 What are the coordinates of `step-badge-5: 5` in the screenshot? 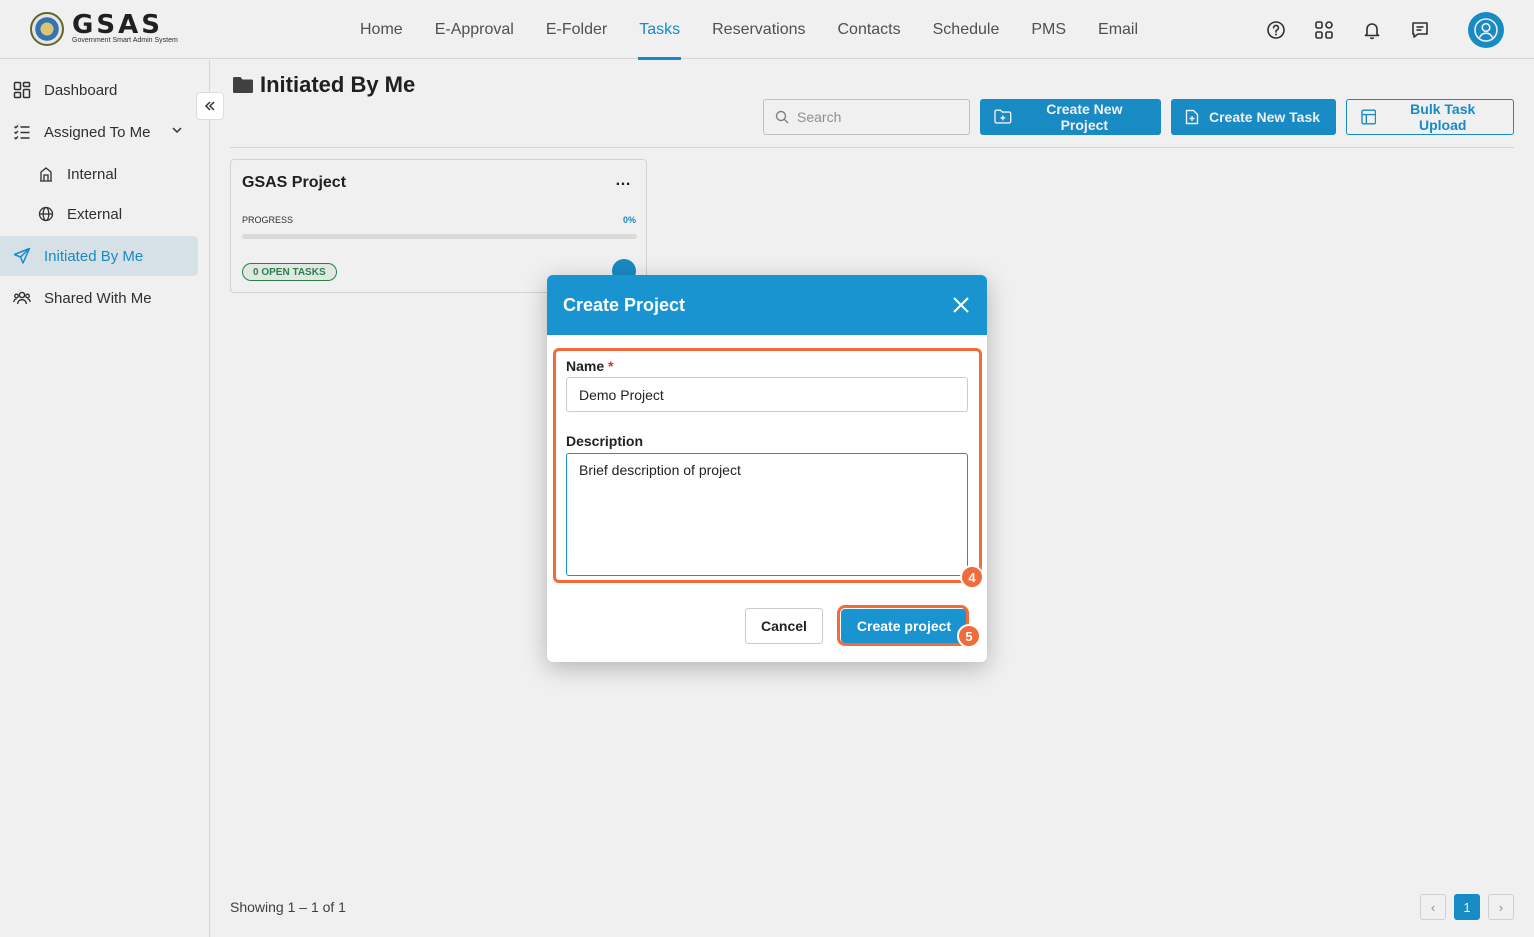 It's located at (969, 636).